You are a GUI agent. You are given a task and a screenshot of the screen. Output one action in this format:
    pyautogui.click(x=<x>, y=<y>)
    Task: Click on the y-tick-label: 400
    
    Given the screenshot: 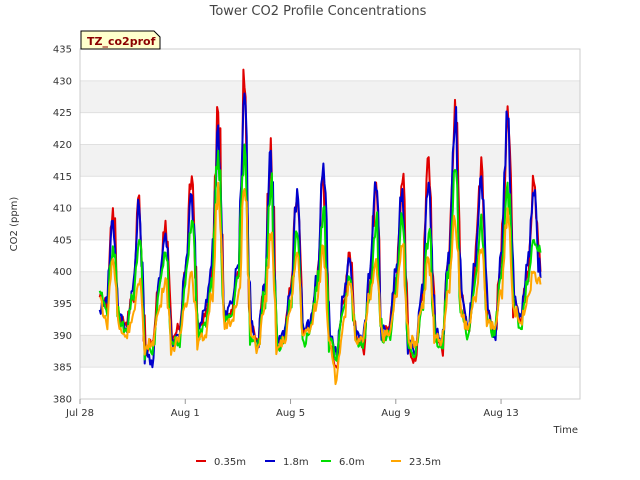 What is the action you would take?
    pyautogui.click(x=62, y=272)
    